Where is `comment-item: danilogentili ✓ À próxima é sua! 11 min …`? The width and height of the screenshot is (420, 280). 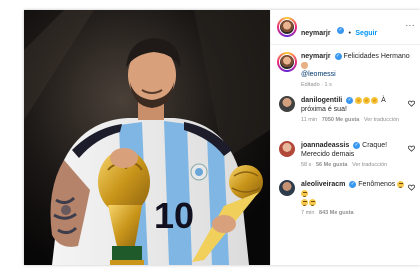
comment-item: danilogentili ✓ À próxima é sua! 11 min … is located at coordinates (345, 112).